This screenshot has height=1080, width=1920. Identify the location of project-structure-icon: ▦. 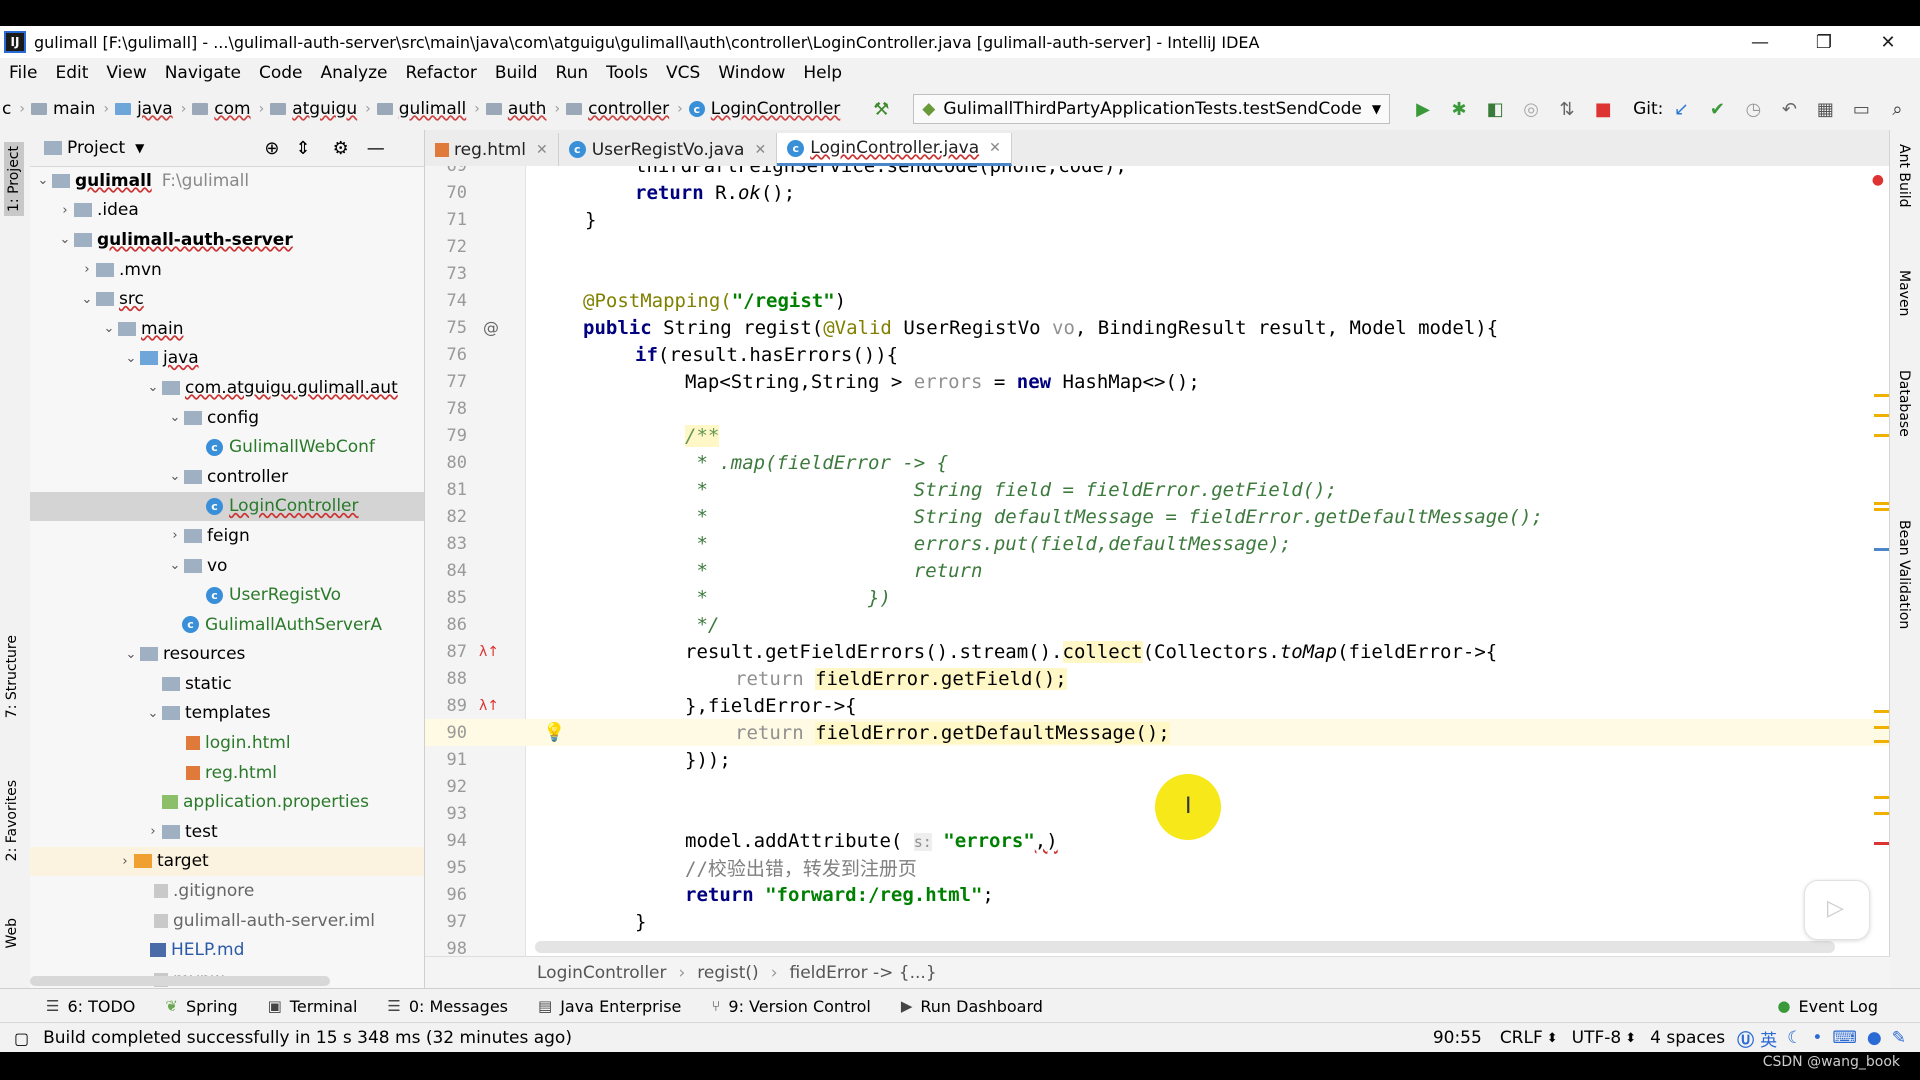
(1825, 109).